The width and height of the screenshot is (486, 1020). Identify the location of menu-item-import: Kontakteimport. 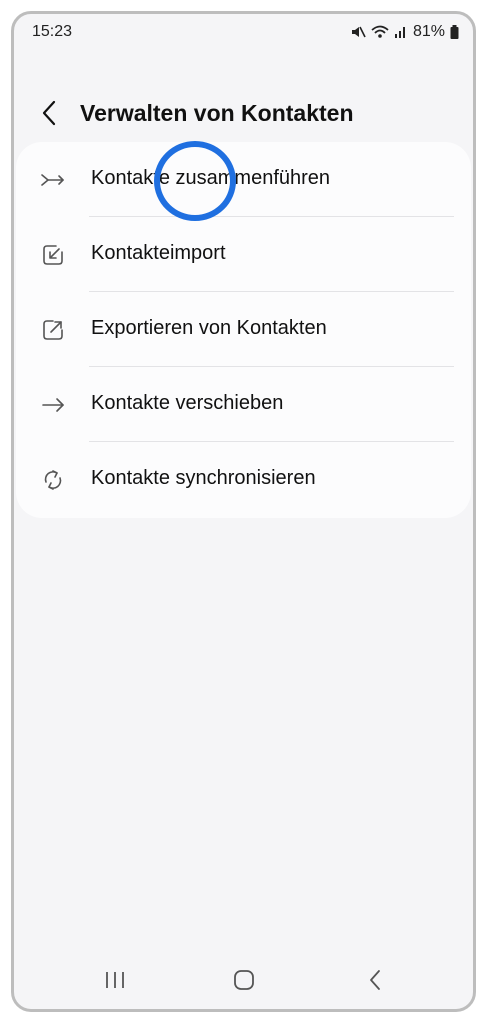
(243, 254).